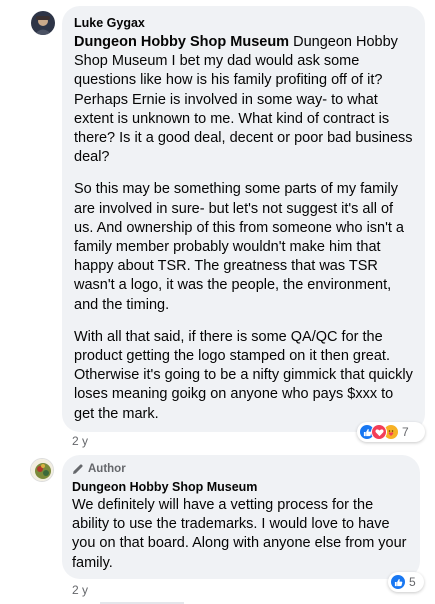 The width and height of the screenshot is (435, 604). What do you see at coordinates (241, 487) in the screenshot?
I see `comment-author: Dungeon Hobby Shop Museum` at bounding box center [241, 487].